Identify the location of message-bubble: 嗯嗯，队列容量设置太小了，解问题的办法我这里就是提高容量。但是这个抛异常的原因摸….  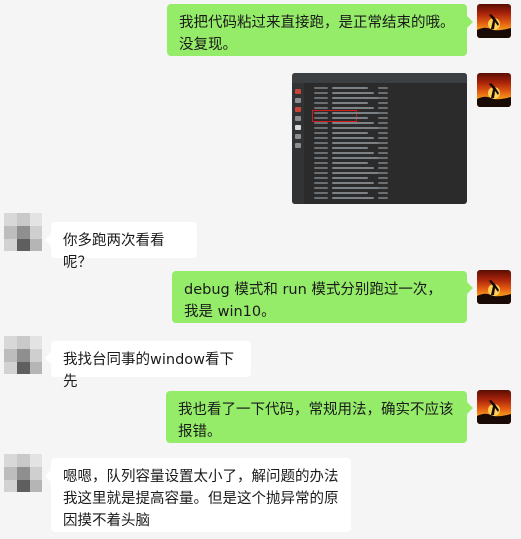
(201, 495).